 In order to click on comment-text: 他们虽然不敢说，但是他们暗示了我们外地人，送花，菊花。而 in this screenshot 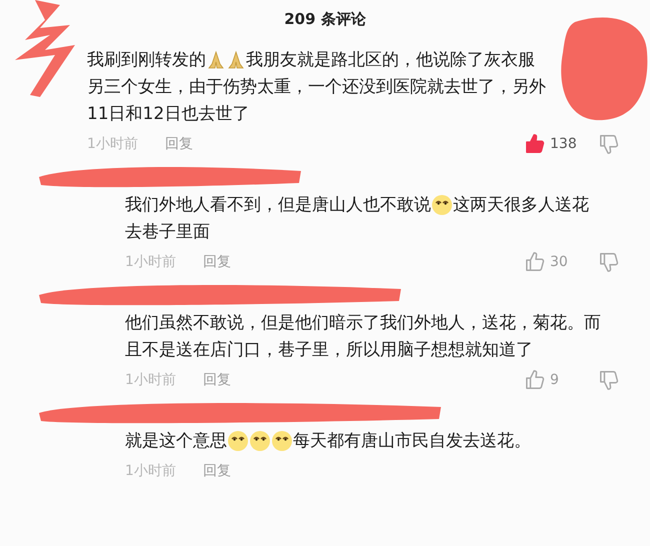, I will do `click(363, 323)`.